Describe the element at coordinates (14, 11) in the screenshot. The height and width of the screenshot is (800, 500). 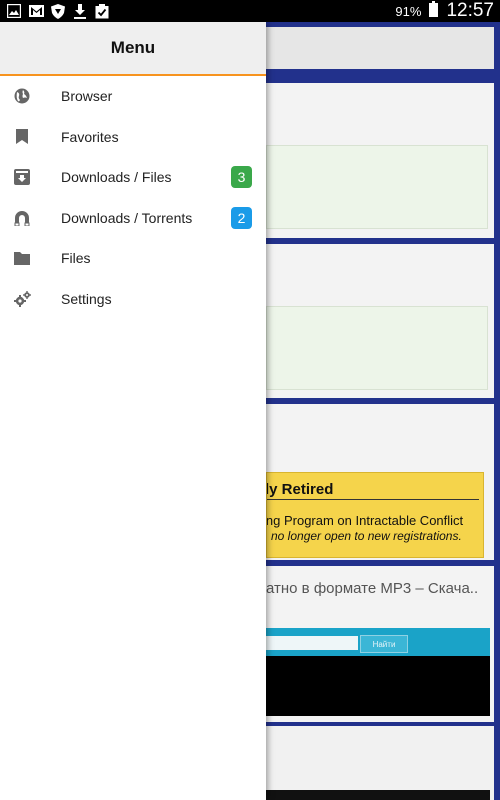
I see `gallery-icon` at that location.